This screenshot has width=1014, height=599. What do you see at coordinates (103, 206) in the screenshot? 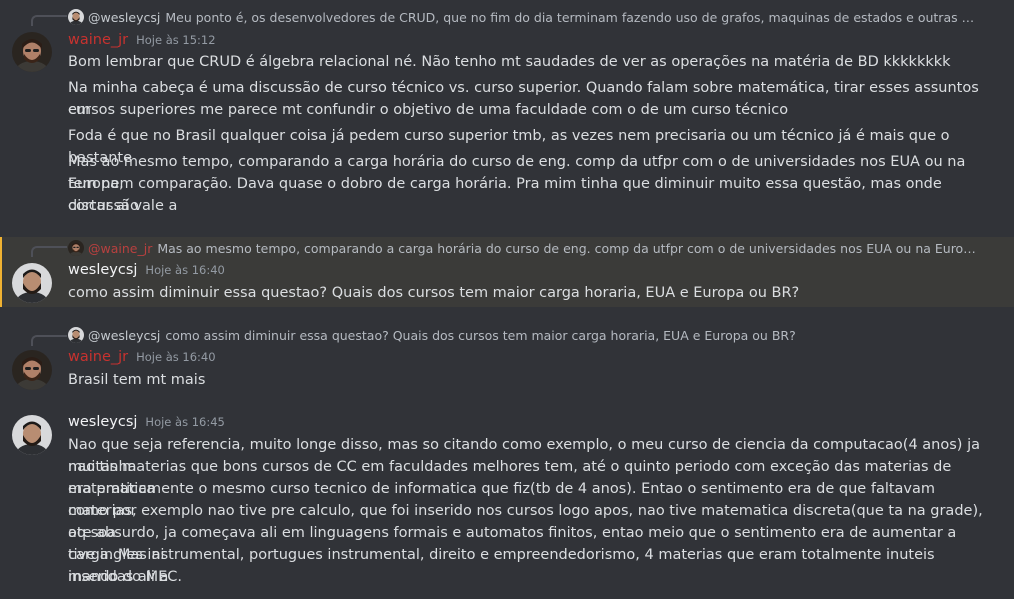
I see `message-line: discussão` at bounding box center [103, 206].